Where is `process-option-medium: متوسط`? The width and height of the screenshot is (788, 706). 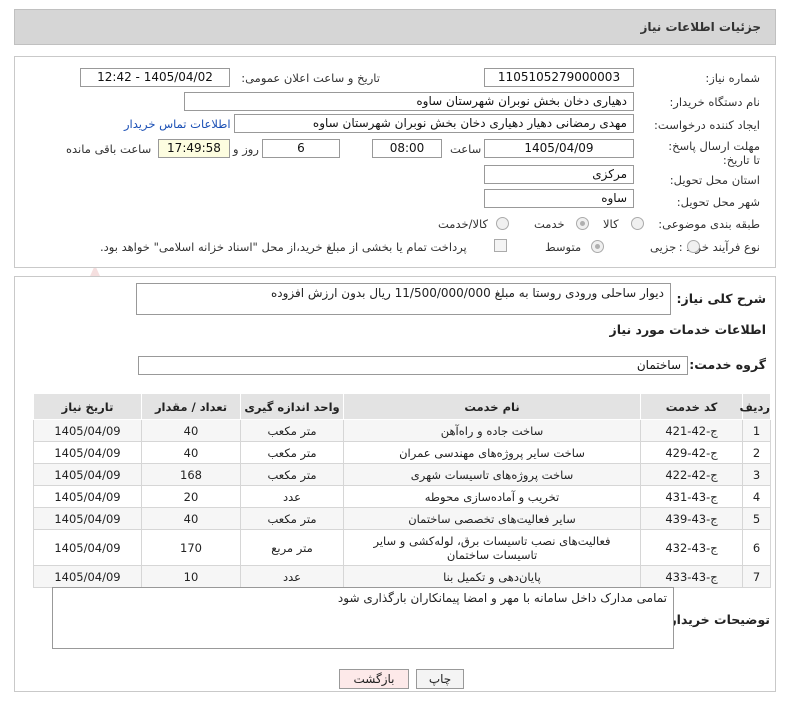
process-option-medium: متوسط is located at coordinates (563, 247).